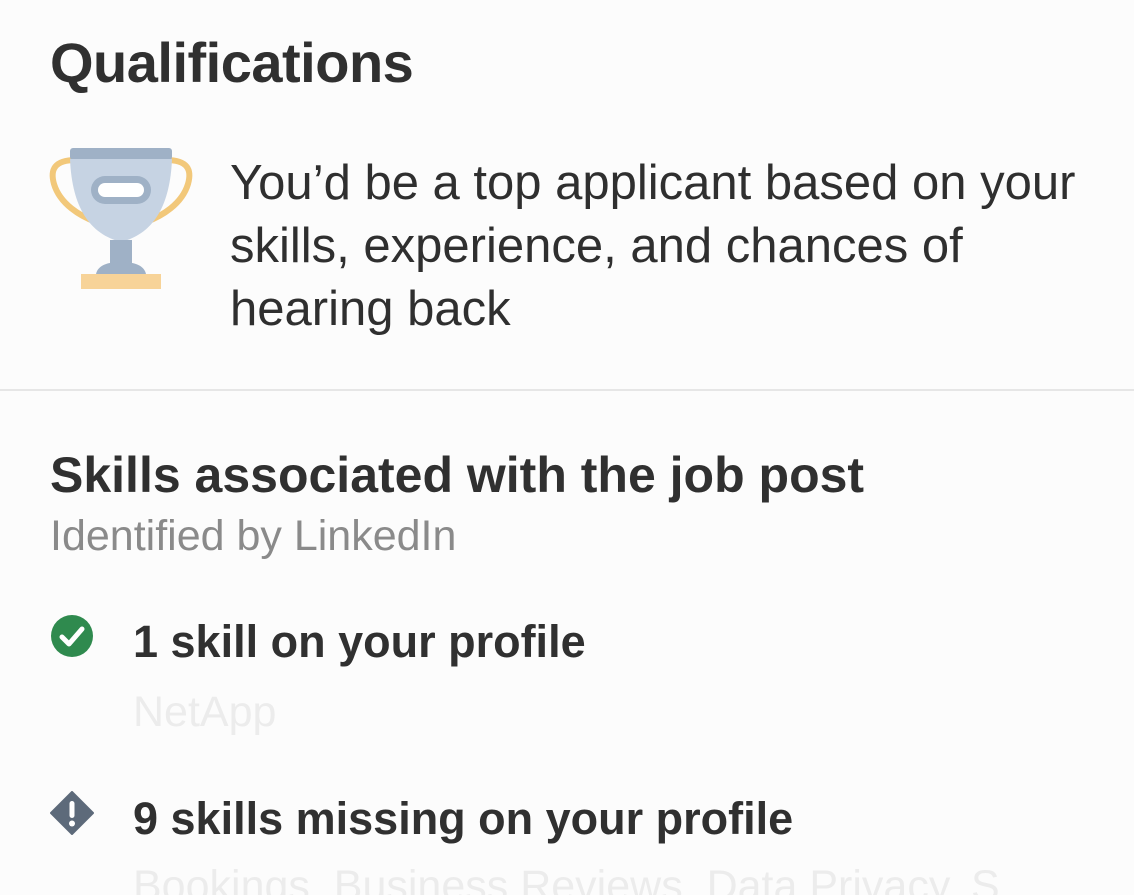 Image resolution: width=1134 pixels, height=895 pixels. What do you see at coordinates (463, 819) in the screenshot?
I see `missing-skills-label: 9 skills missing on your profile` at bounding box center [463, 819].